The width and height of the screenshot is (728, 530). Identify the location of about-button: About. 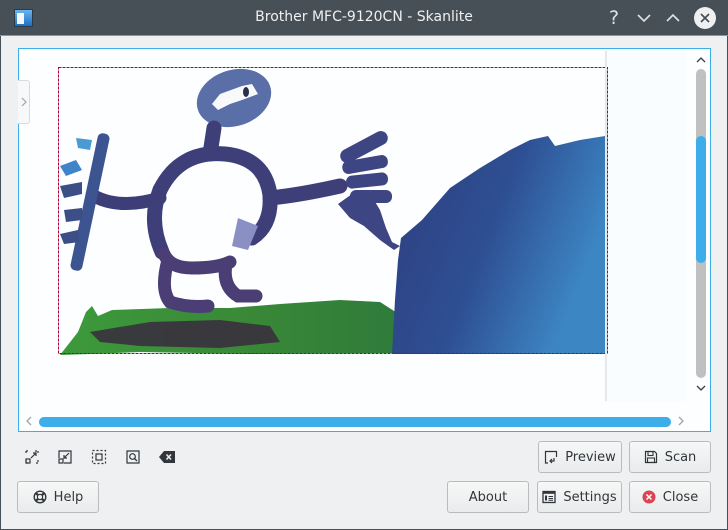
(488, 497).